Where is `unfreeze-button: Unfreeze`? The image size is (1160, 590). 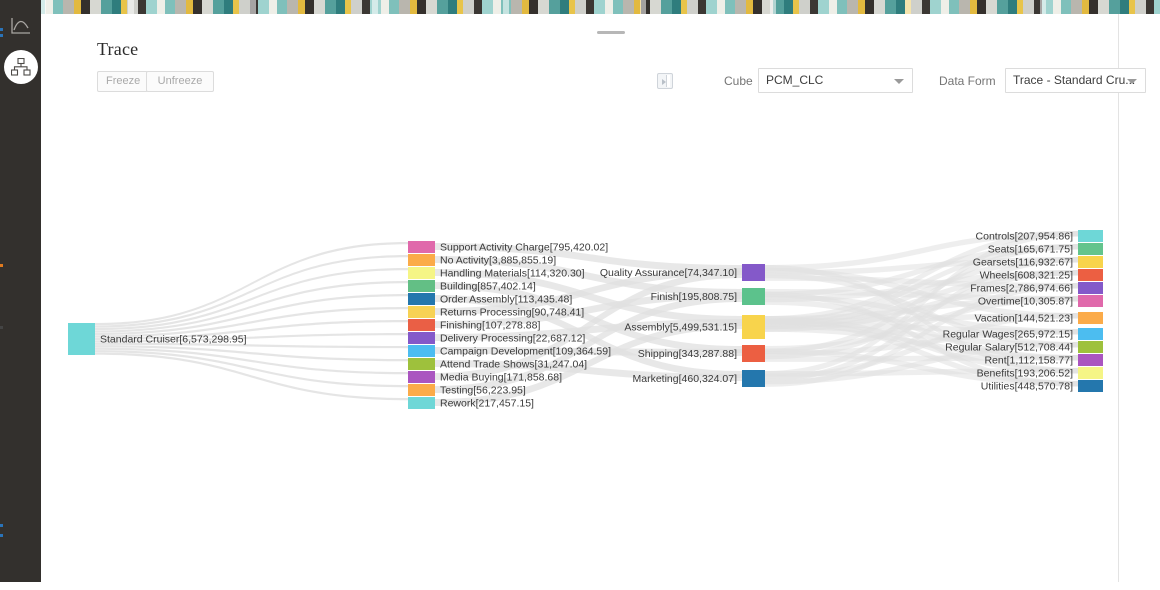 unfreeze-button: Unfreeze is located at coordinates (180, 81).